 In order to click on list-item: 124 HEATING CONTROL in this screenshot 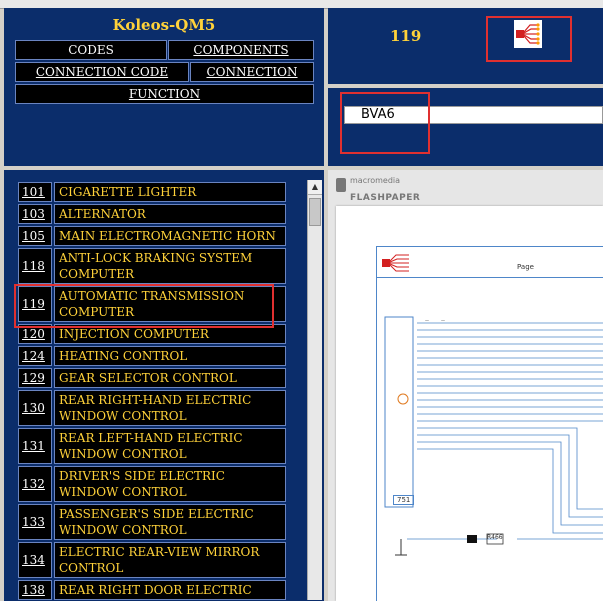, I will do `click(152, 356)`.